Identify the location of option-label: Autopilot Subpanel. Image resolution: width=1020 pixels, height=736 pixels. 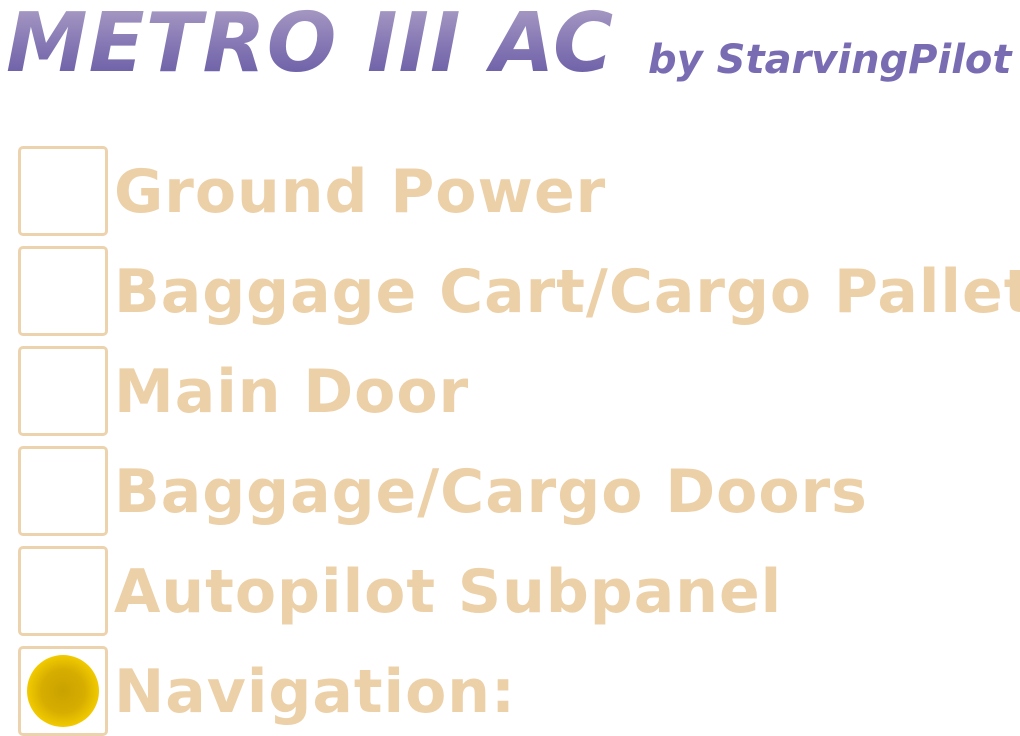
(448, 592).